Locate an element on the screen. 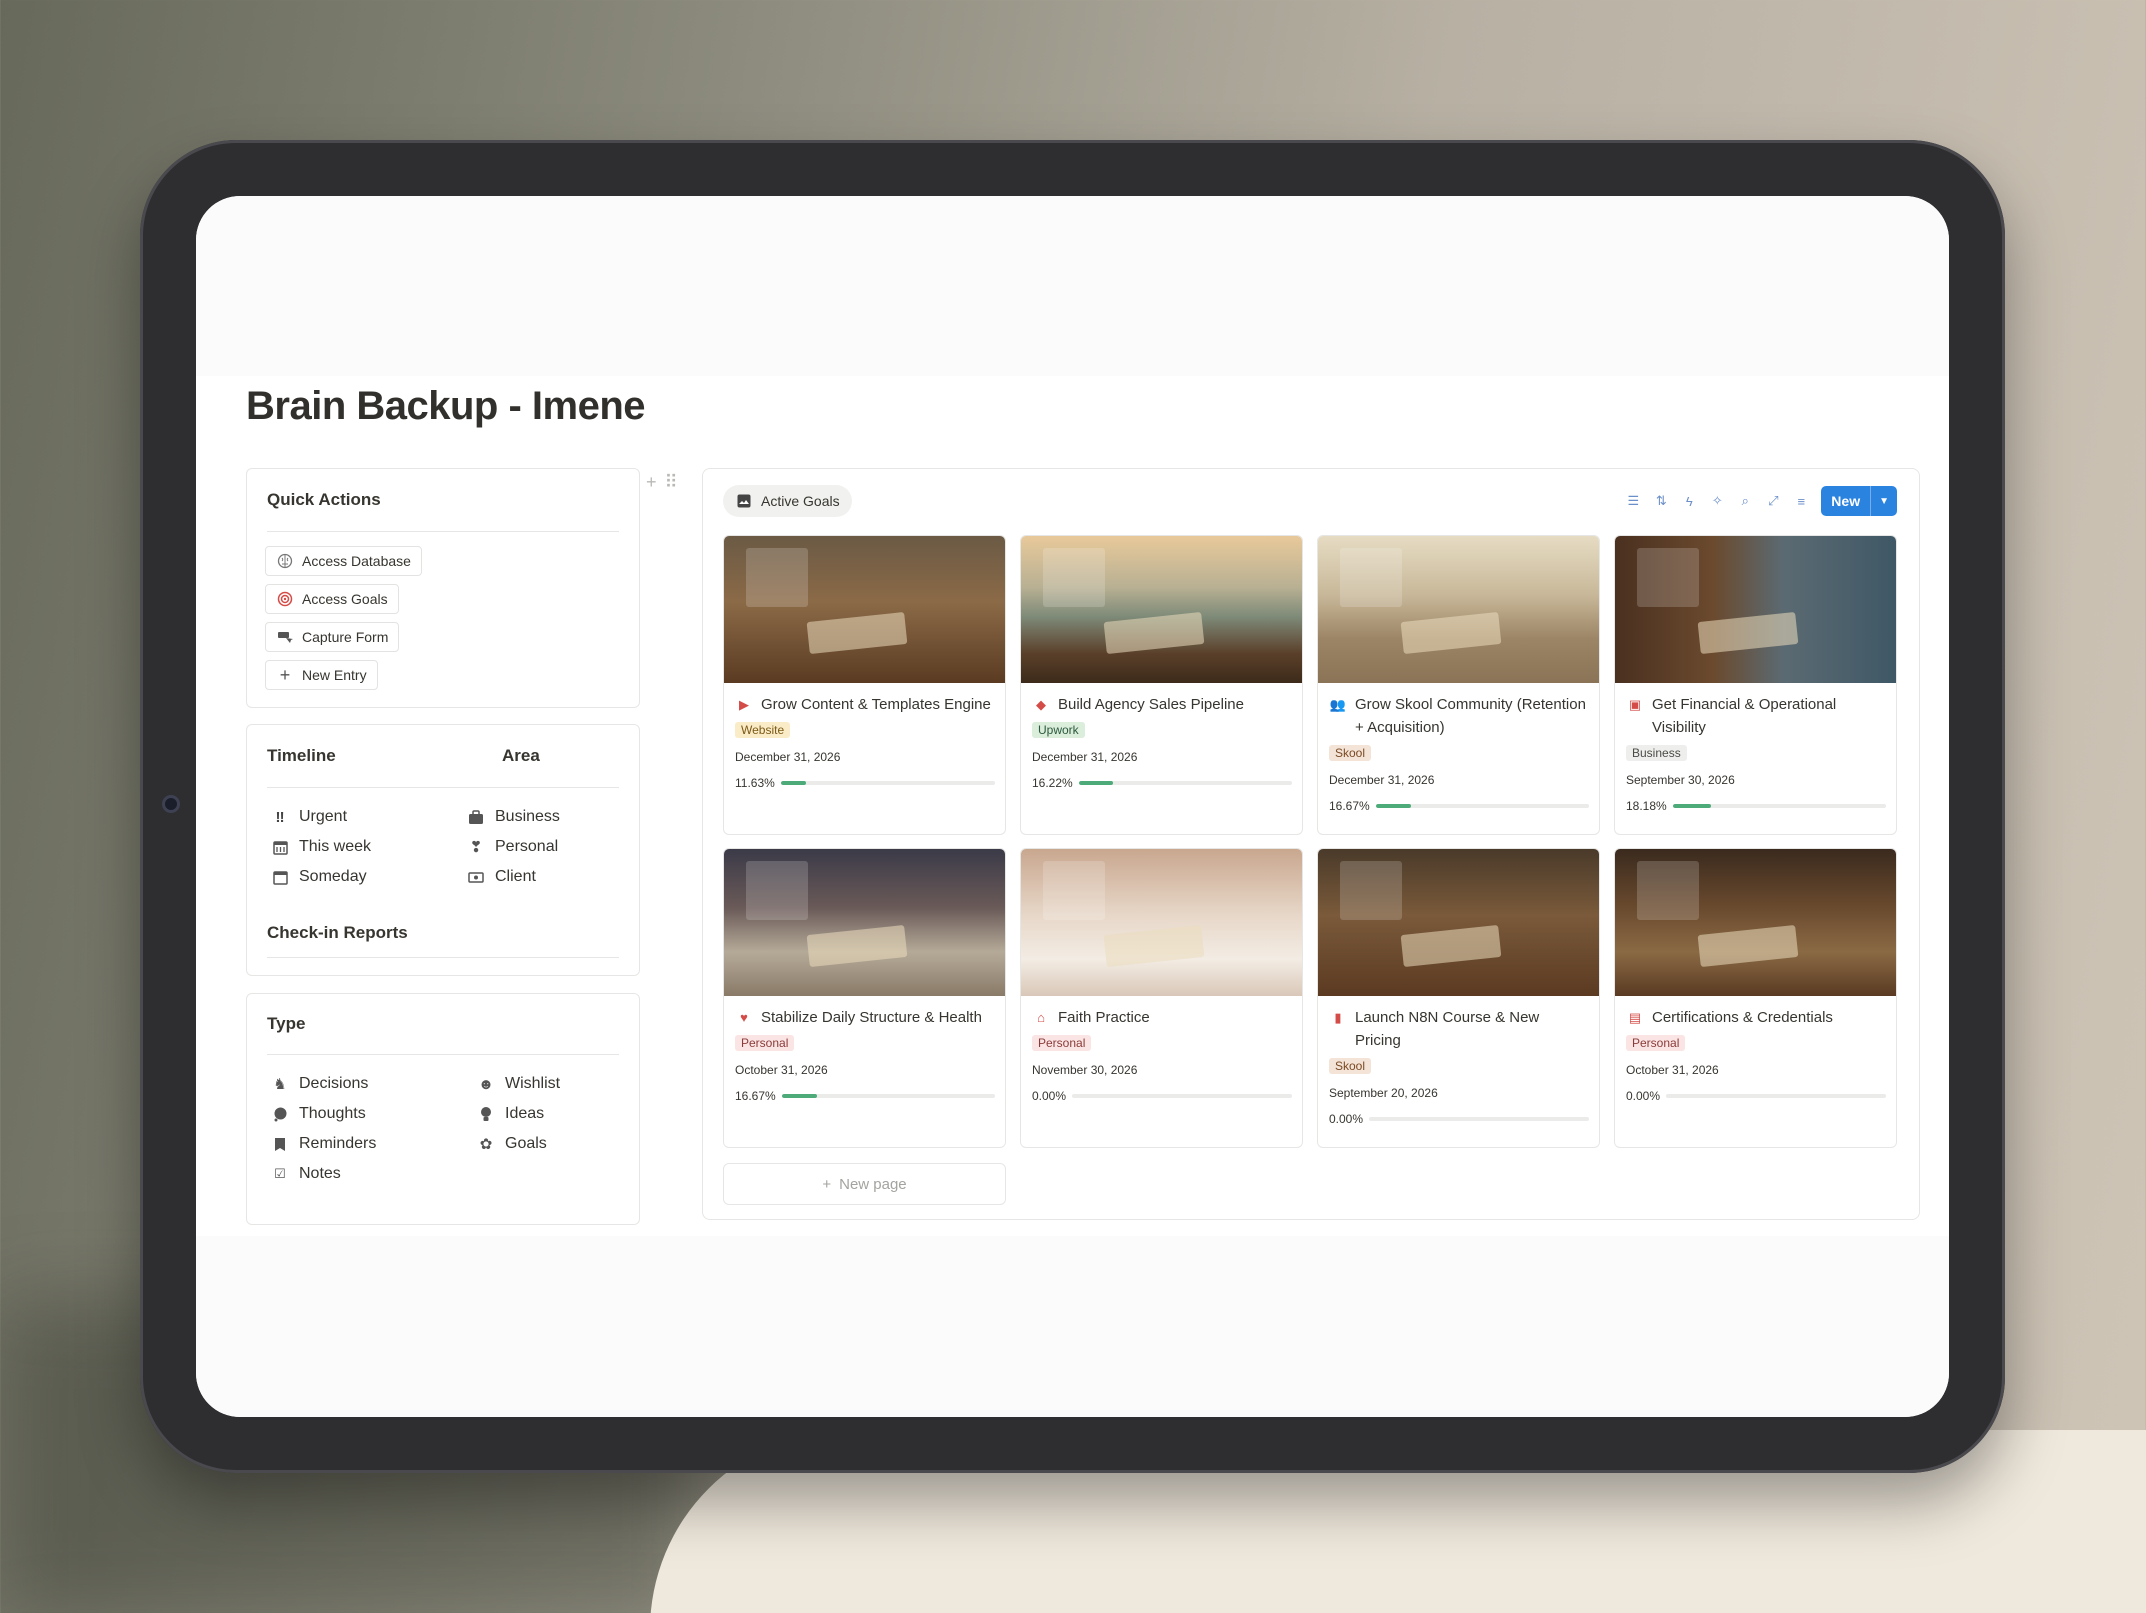 The width and height of the screenshot is (2146, 1613). access-database-button: Access Database is located at coordinates (343, 561).